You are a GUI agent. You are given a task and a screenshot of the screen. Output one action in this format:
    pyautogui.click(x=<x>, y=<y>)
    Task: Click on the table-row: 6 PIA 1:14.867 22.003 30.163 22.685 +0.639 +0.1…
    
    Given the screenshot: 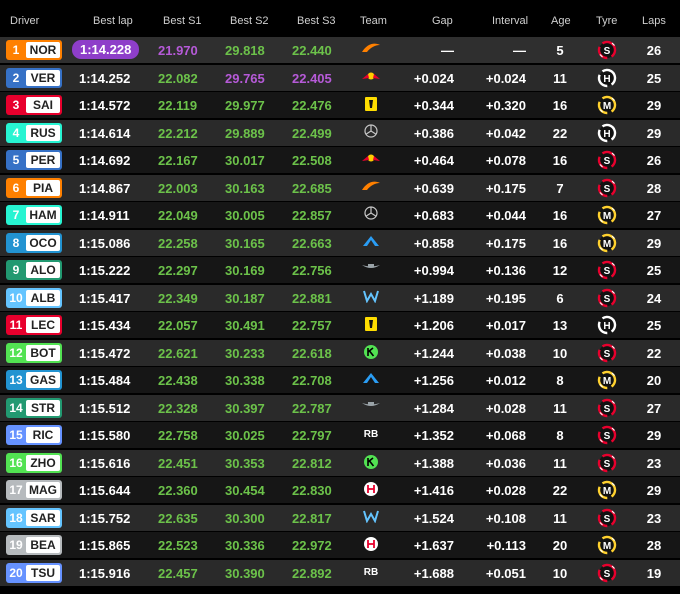 What is the action you would take?
    pyautogui.click(x=340, y=187)
    